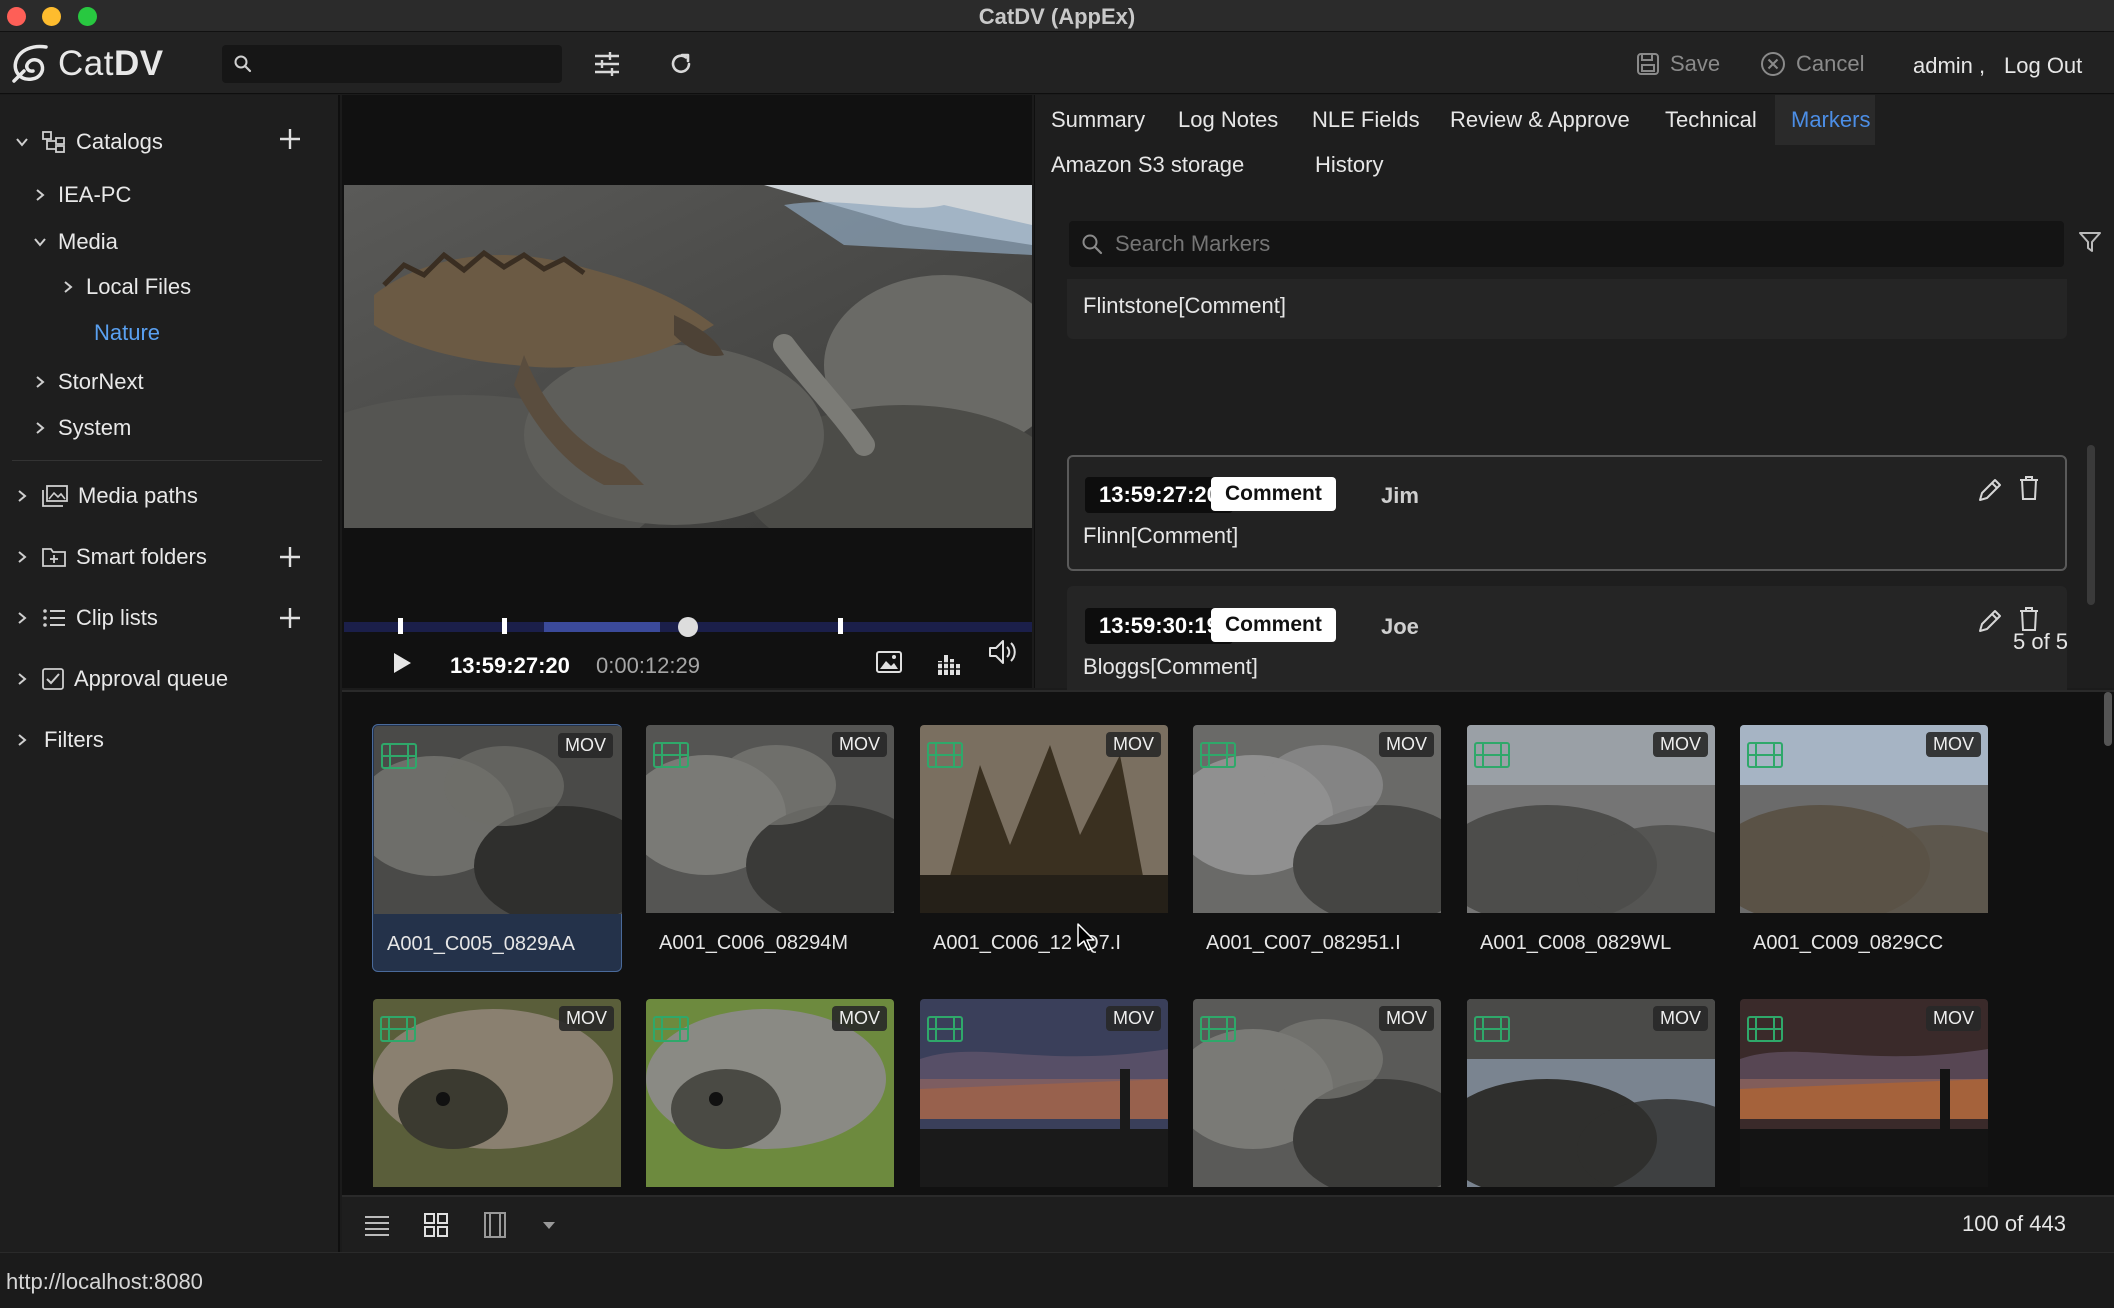  I want to click on clip-duration: 0:00:12:29, so click(648, 665).